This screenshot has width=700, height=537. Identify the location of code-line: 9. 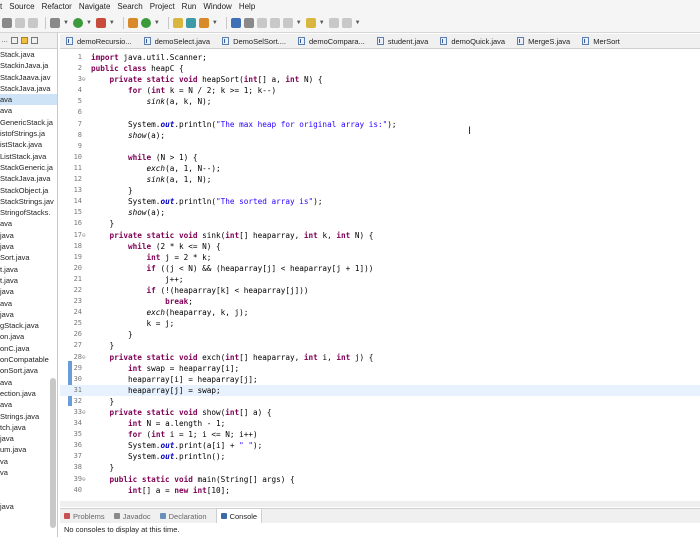
(380, 146).